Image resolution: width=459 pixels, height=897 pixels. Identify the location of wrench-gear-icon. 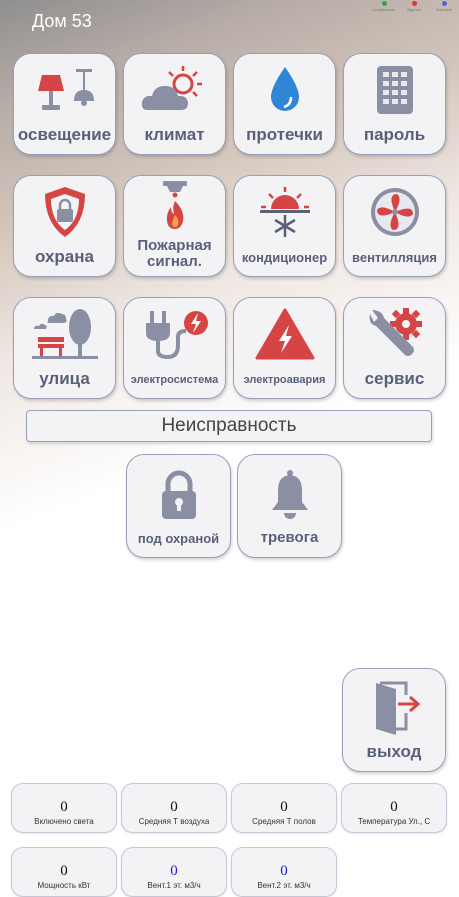
(394, 334).